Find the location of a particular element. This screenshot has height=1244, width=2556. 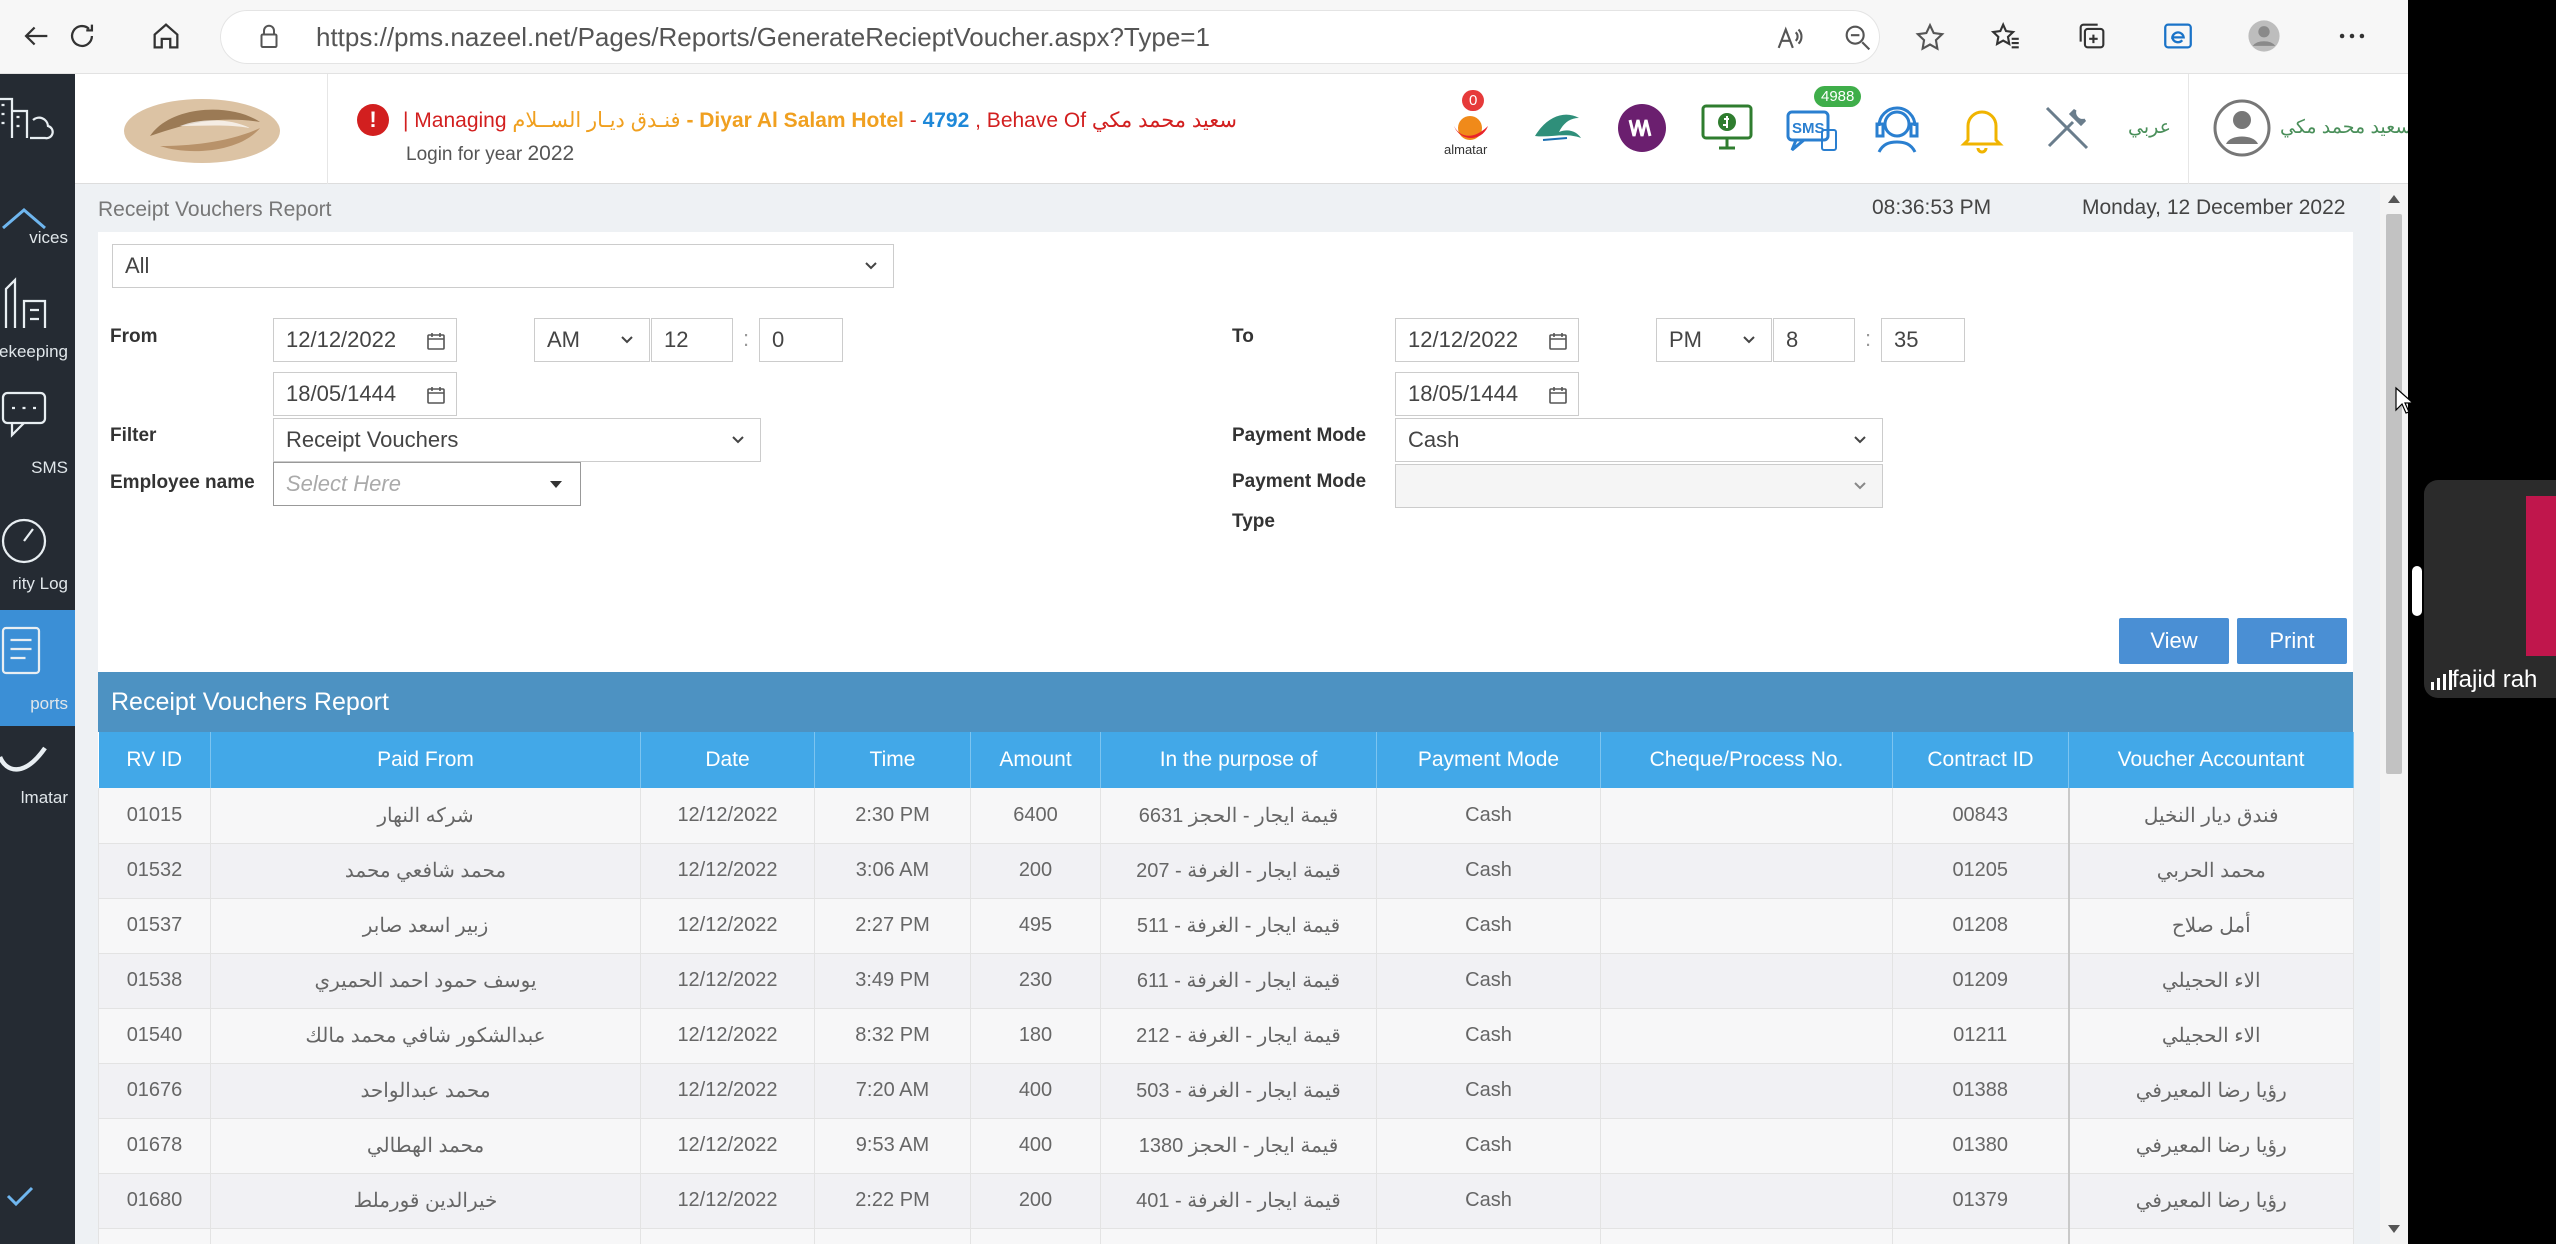

payment-mode-type-select is located at coordinates (1639, 486).